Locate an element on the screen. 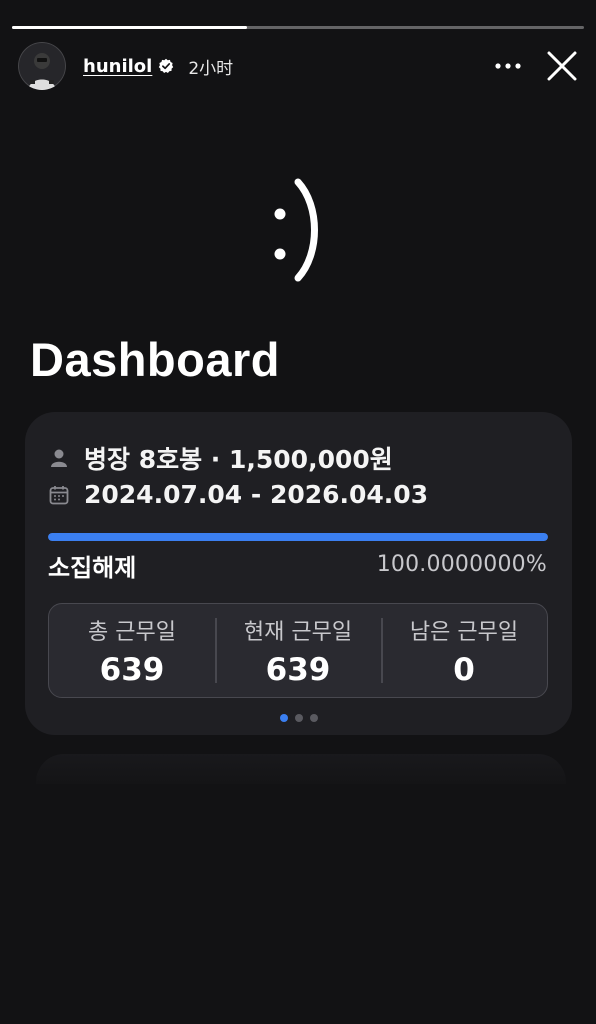  calendar-icon is located at coordinates (59, 495).